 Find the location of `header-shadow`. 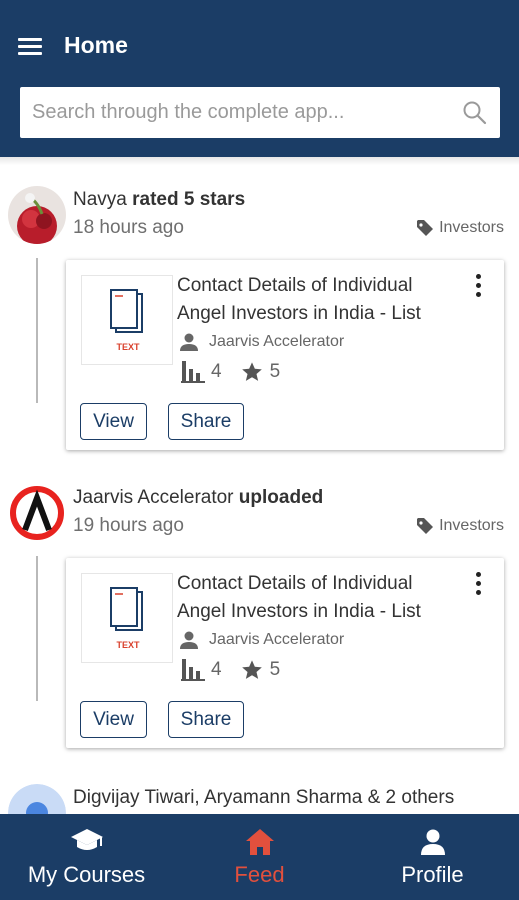

header-shadow is located at coordinates (259, 161).